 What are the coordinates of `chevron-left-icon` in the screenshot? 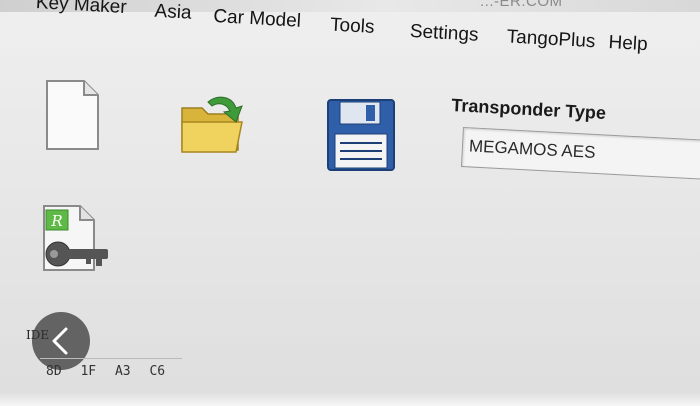 It's located at (60, 341).